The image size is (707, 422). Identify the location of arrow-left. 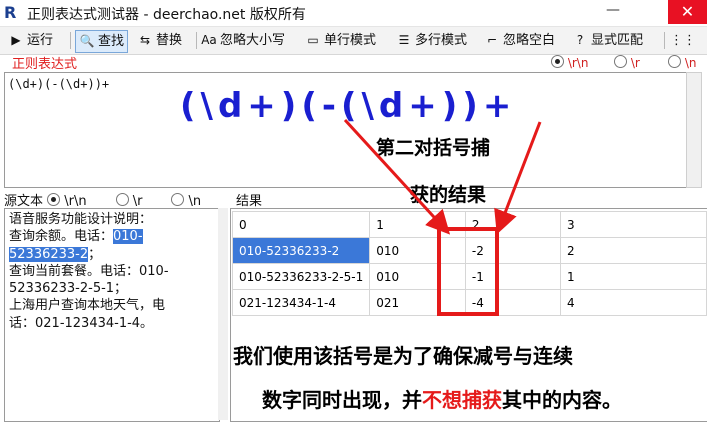
(397, 176).